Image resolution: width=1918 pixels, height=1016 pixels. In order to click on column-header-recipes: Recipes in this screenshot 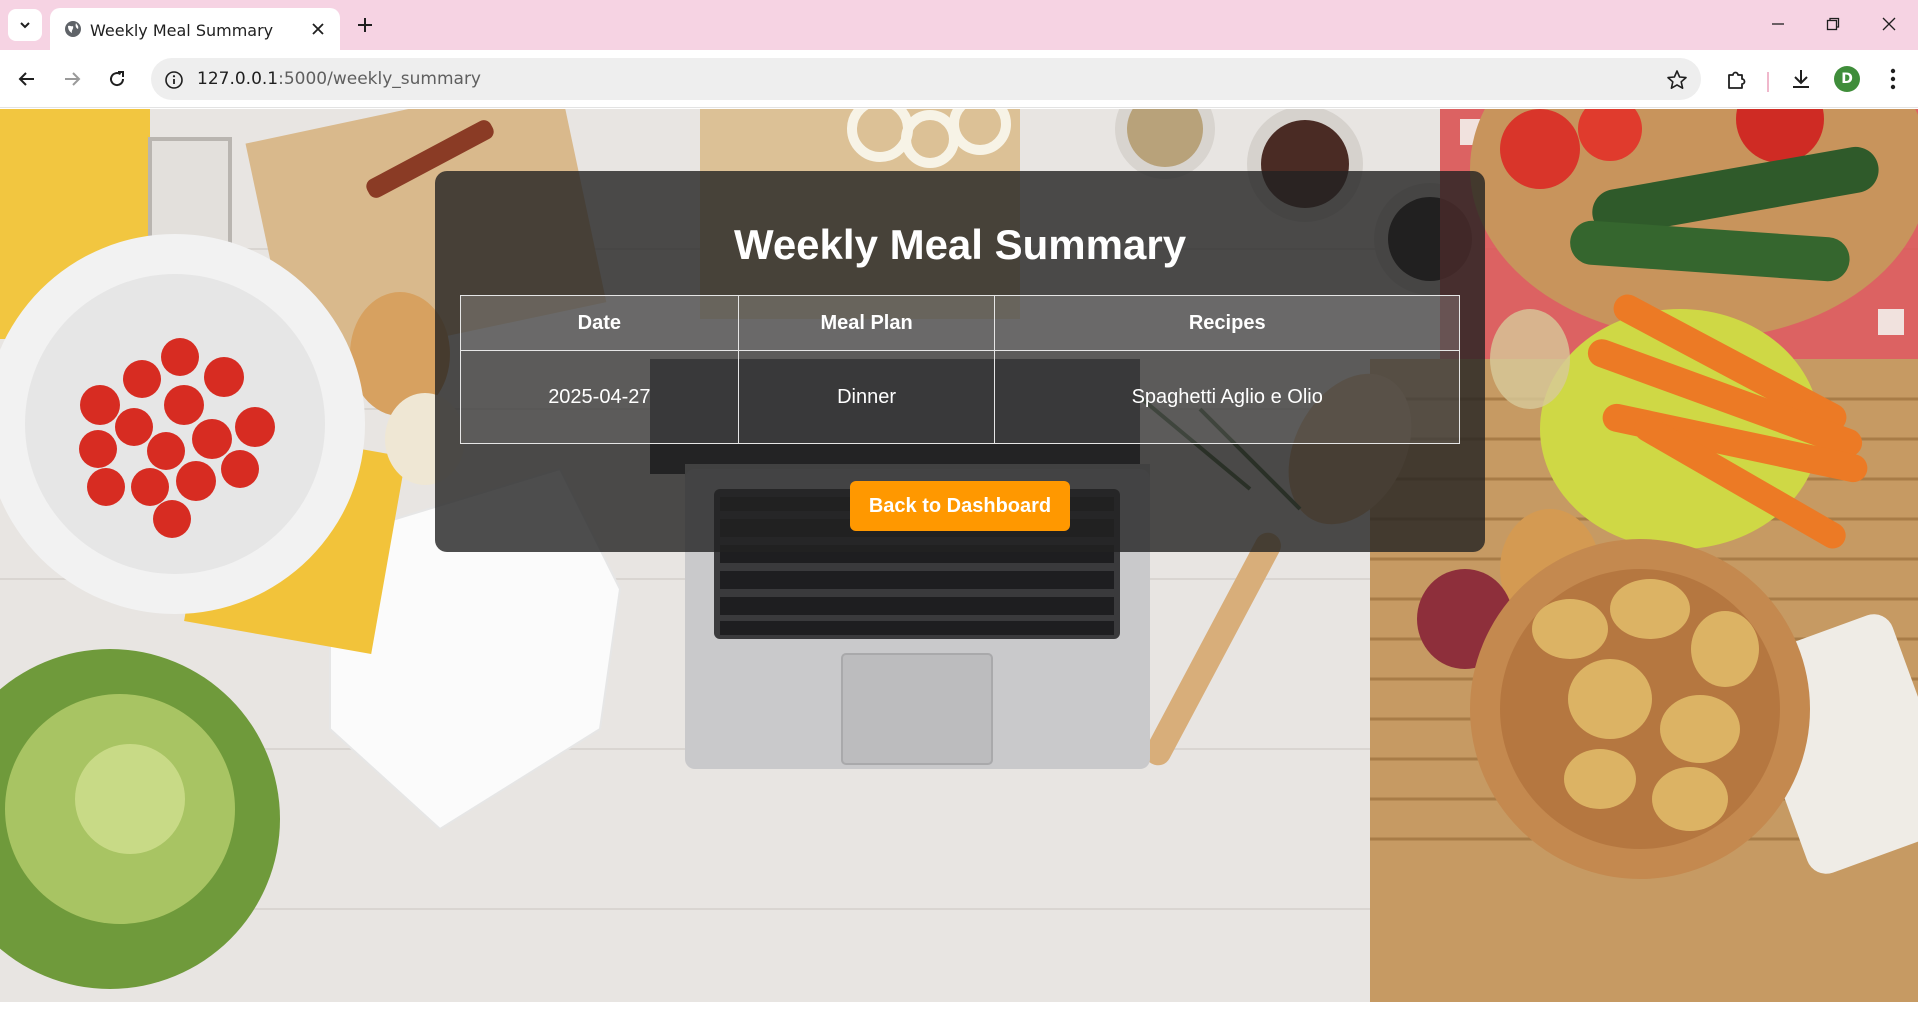, I will do `click(1227, 323)`.